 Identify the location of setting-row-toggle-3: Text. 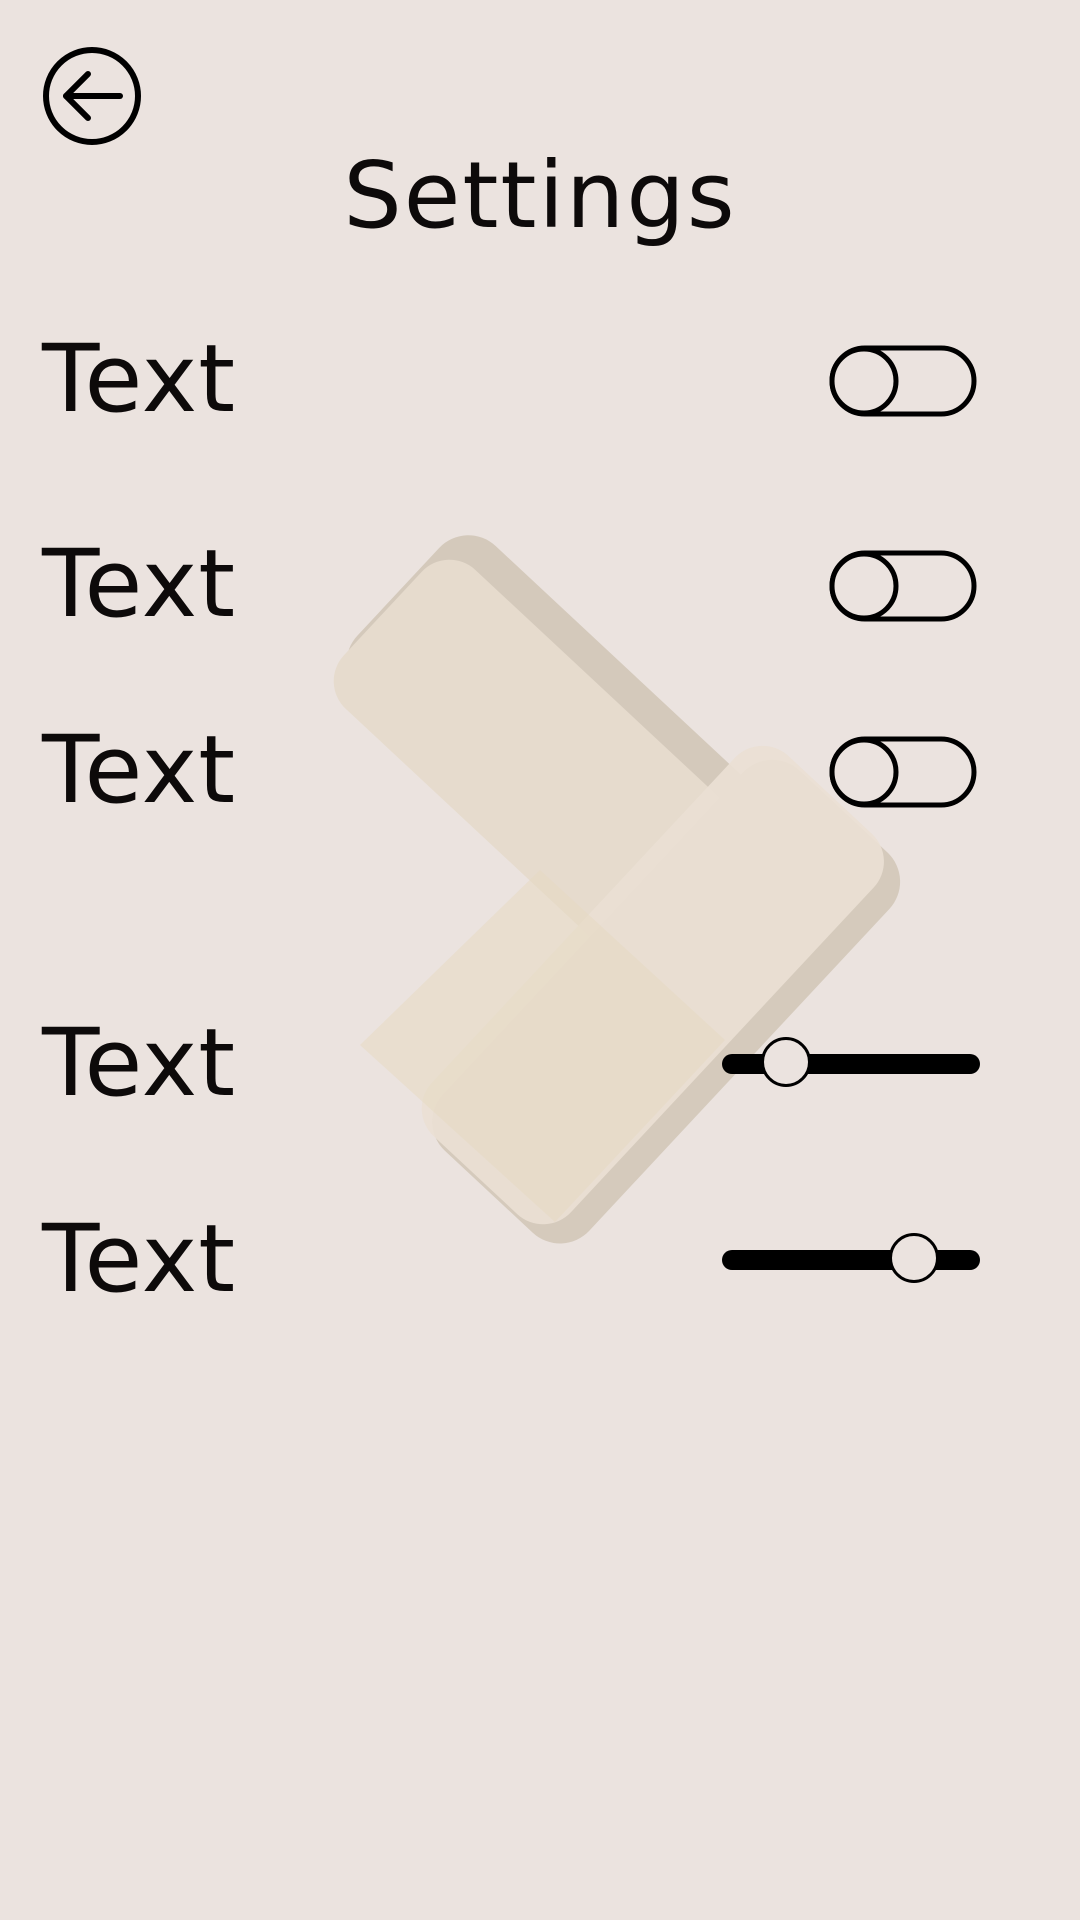
(540, 771).